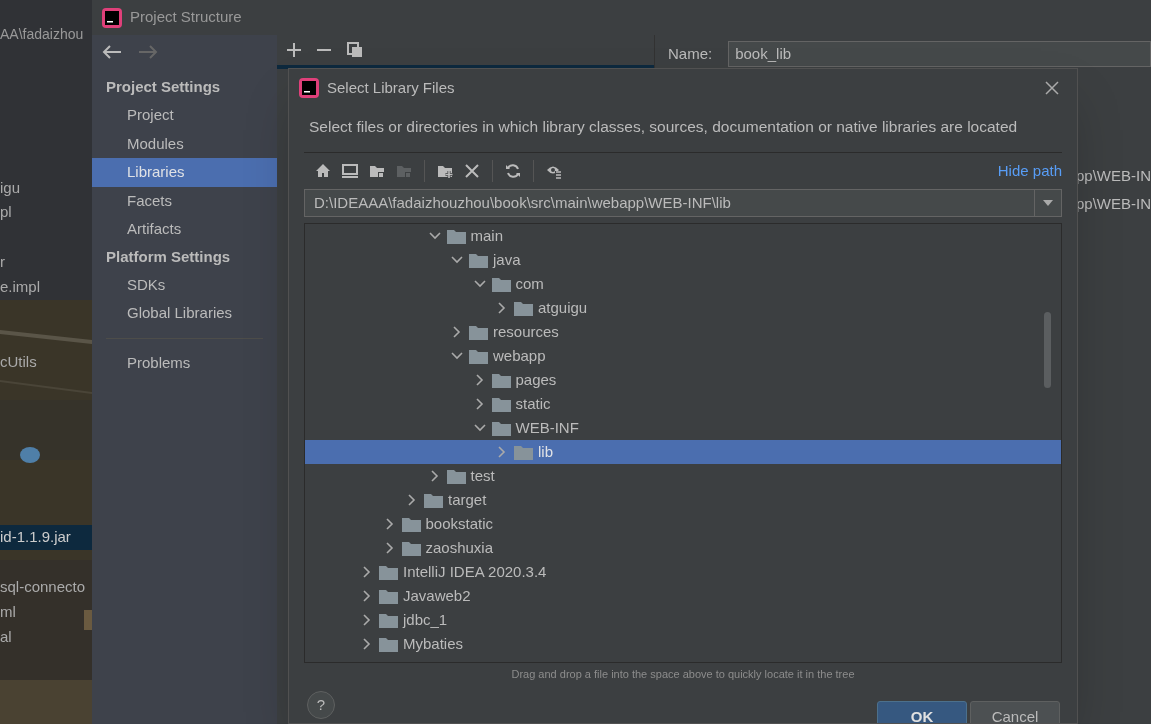 The image size is (1151, 724). What do you see at coordinates (922, 711) in the screenshot?
I see `ok-button: OK` at bounding box center [922, 711].